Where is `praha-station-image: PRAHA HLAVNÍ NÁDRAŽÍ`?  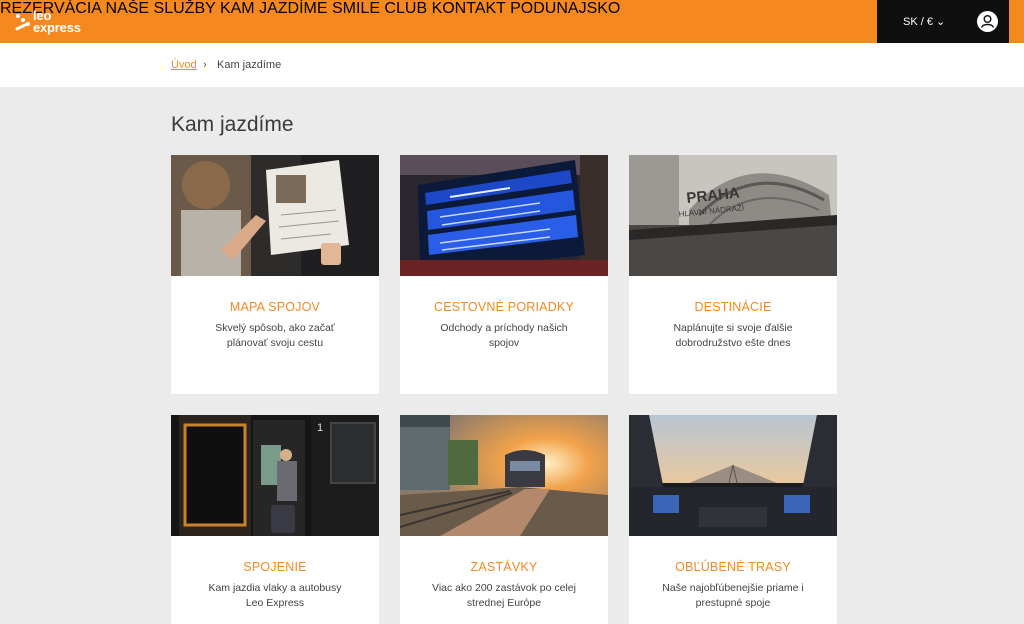
praha-station-image: PRAHA HLAVNÍ NÁDRAŽÍ is located at coordinates (733, 215).